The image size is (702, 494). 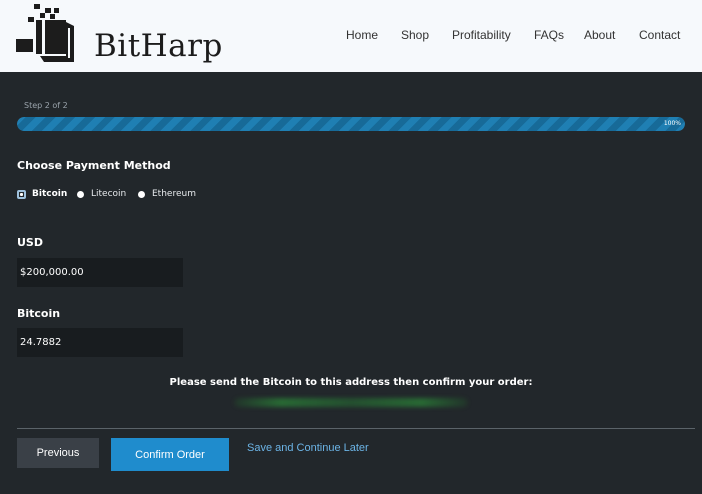 I want to click on radio-checked-icon, so click(x=21, y=194).